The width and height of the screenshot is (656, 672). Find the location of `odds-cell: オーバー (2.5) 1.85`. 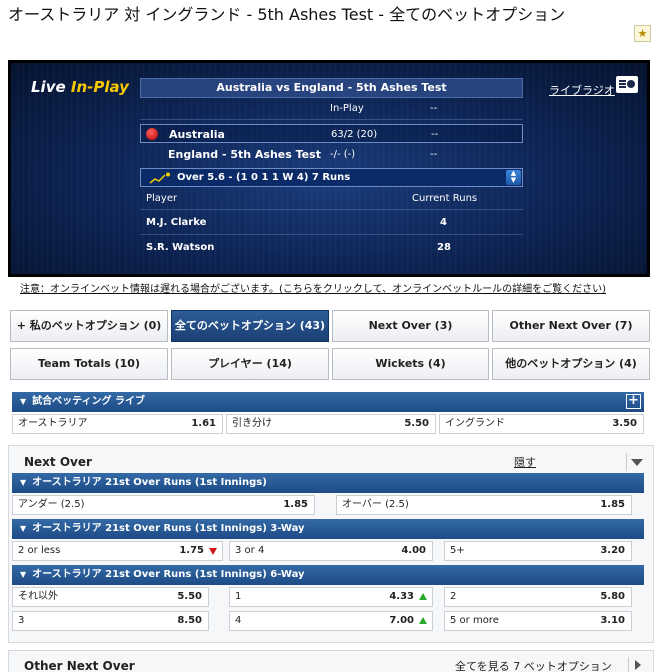

odds-cell: オーバー (2.5) 1.85 is located at coordinates (484, 505).